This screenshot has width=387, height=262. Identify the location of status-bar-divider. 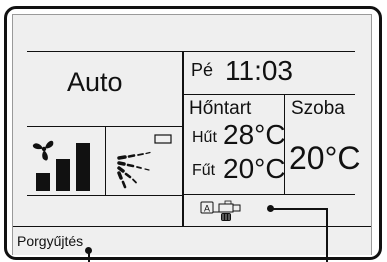
(192, 226).